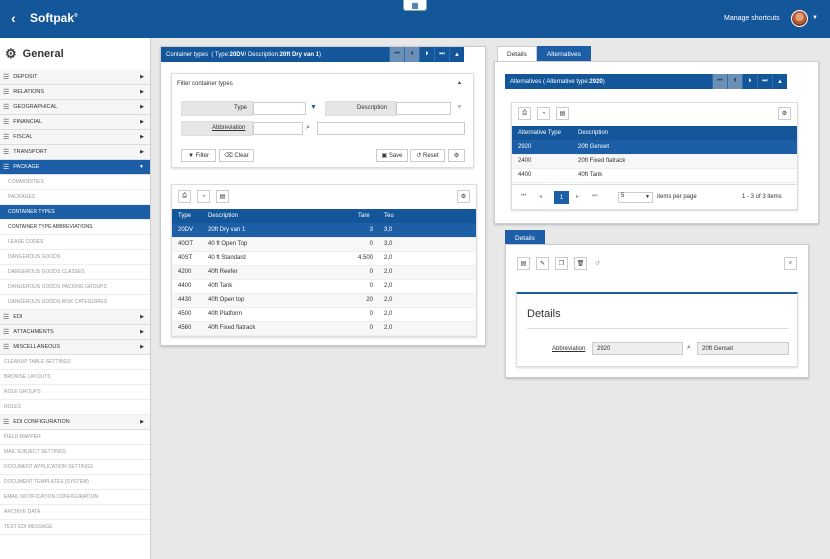 The width and height of the screenshot is (830, 559). I want to click on alt-next-icon: ⏵, so click(749, 81).